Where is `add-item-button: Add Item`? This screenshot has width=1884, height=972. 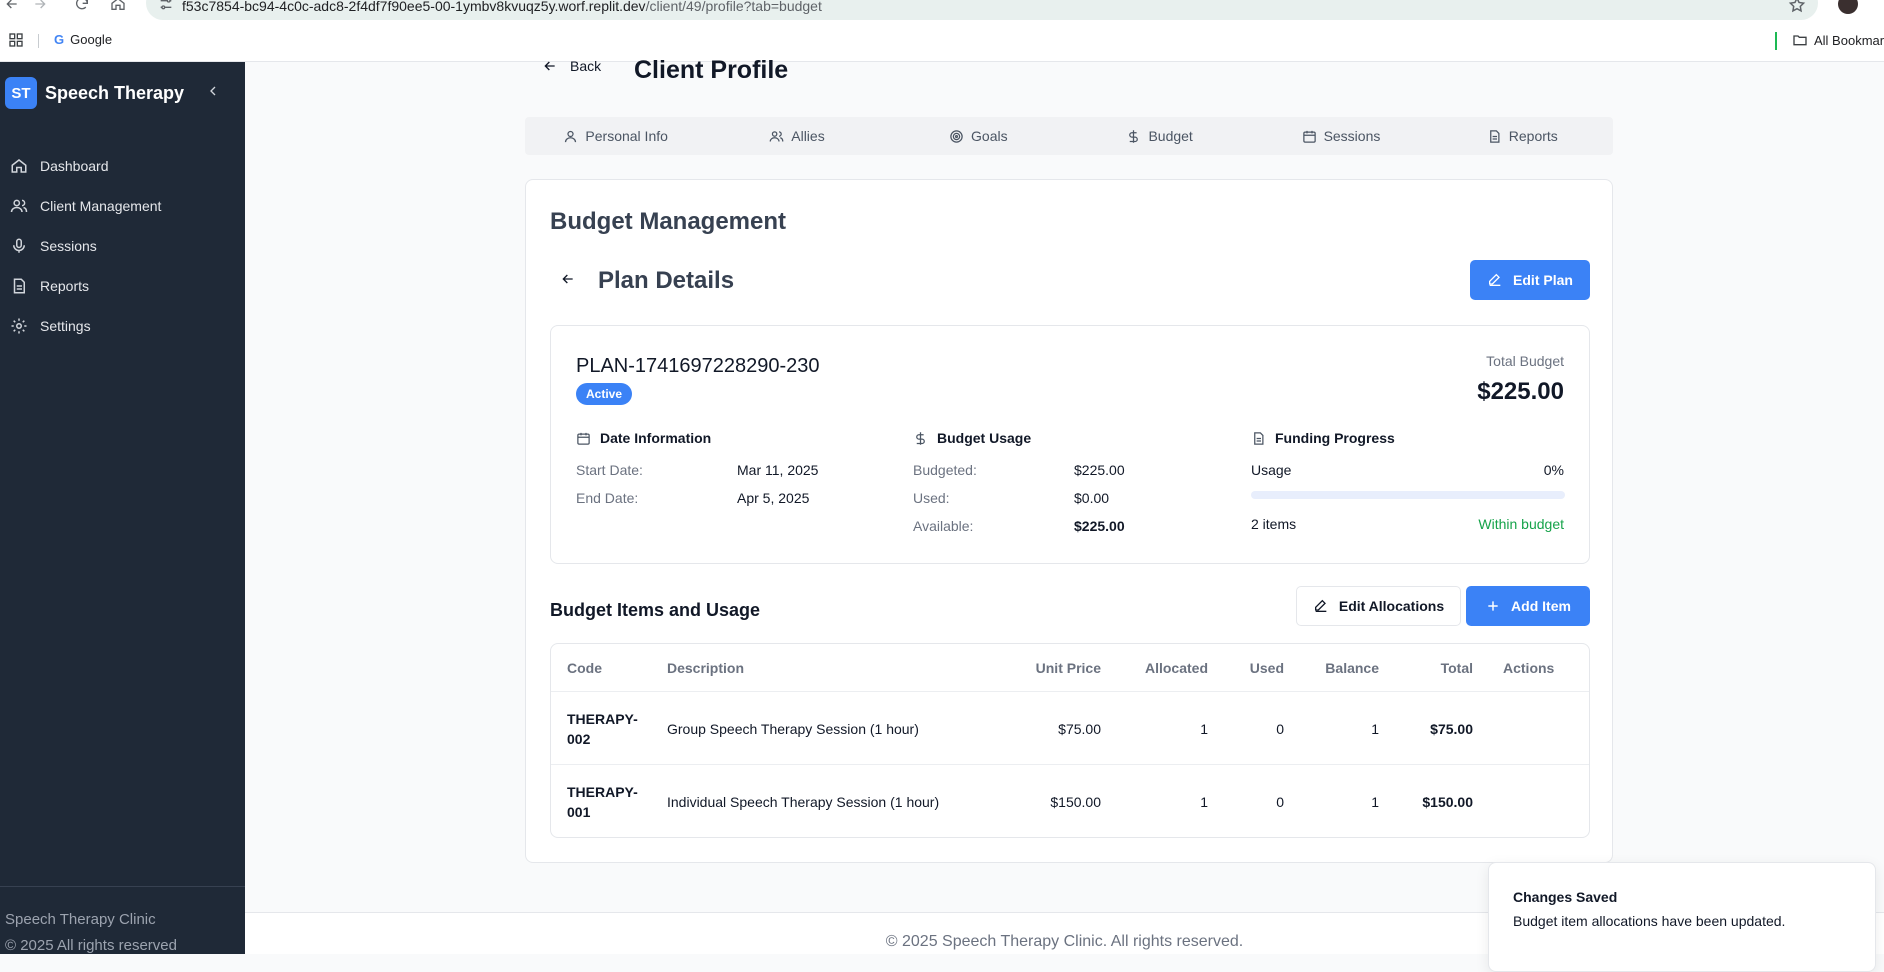 add-item-button: Add Item is located at coordinates (1528, 606).